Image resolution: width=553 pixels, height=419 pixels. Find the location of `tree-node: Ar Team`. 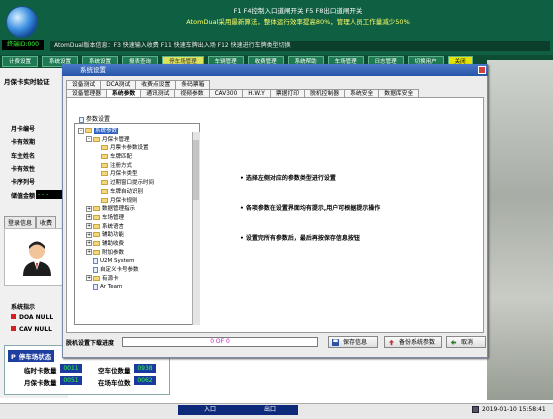

tree-node: Ar Team is located at coordinates (134, 287).